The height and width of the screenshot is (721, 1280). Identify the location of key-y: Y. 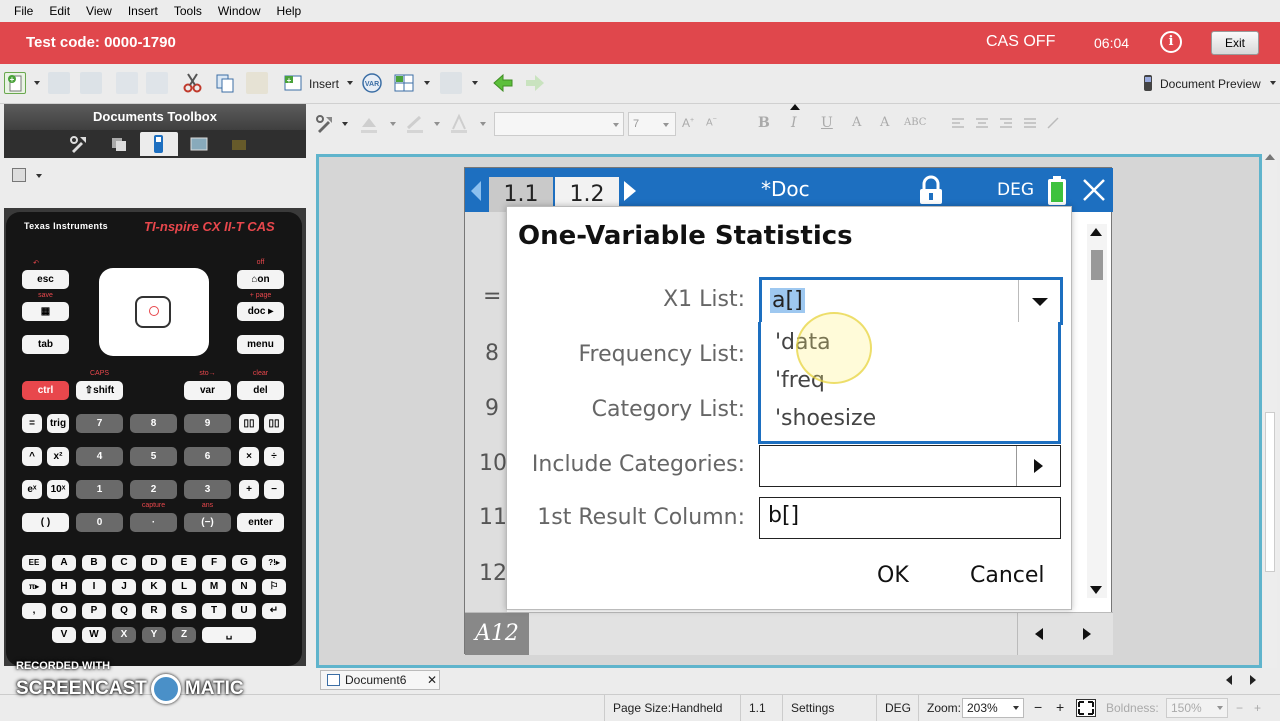
(154, 635).